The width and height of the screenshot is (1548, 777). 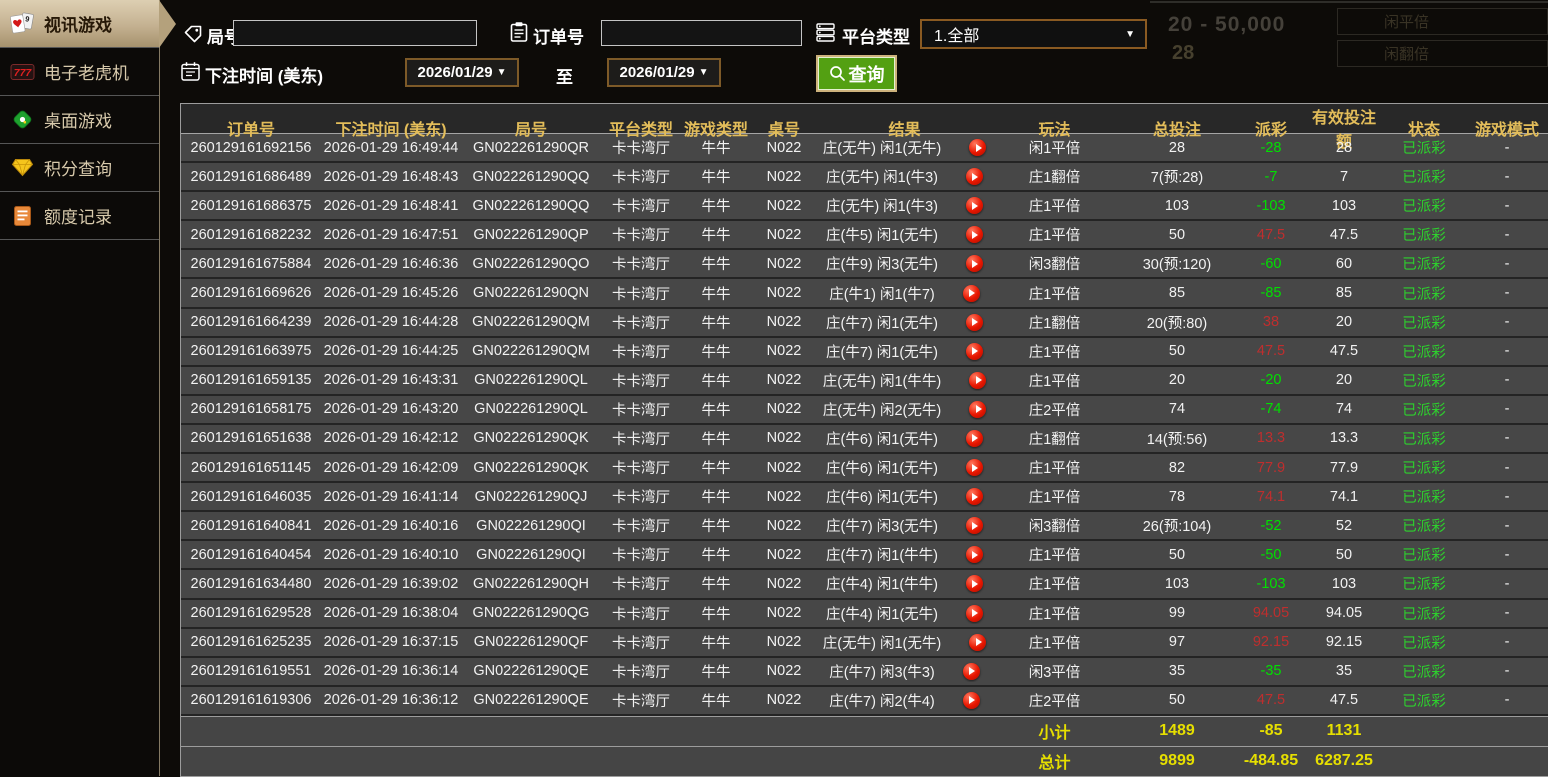 What do you see at coordinates (825, 32) in the screenshot?
I see `platform-list-icon` at bounding box center [825, 32].